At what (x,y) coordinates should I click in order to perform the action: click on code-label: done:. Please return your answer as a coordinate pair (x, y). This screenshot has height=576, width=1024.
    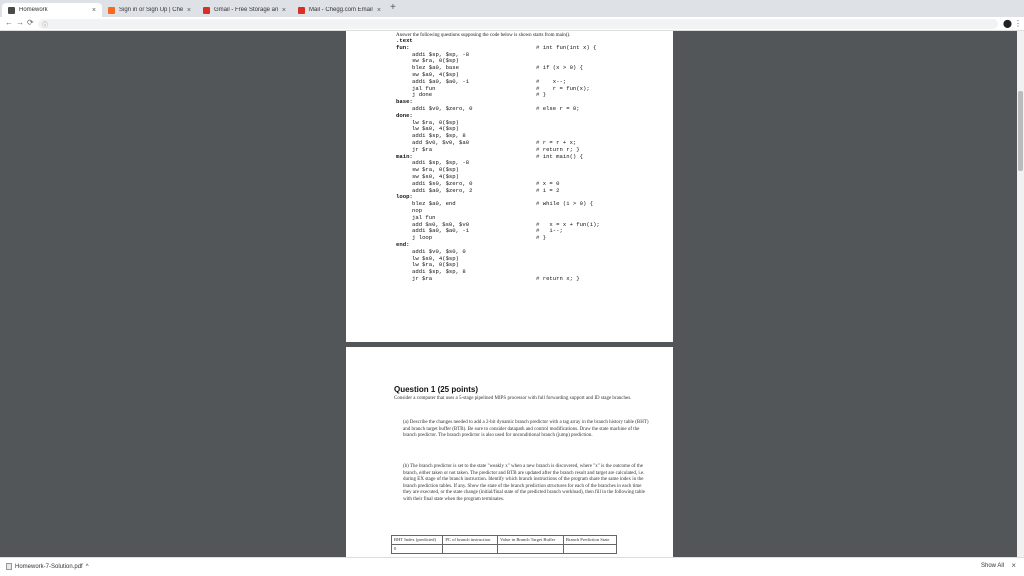
    Looking at the image, I should click on (404, 115).